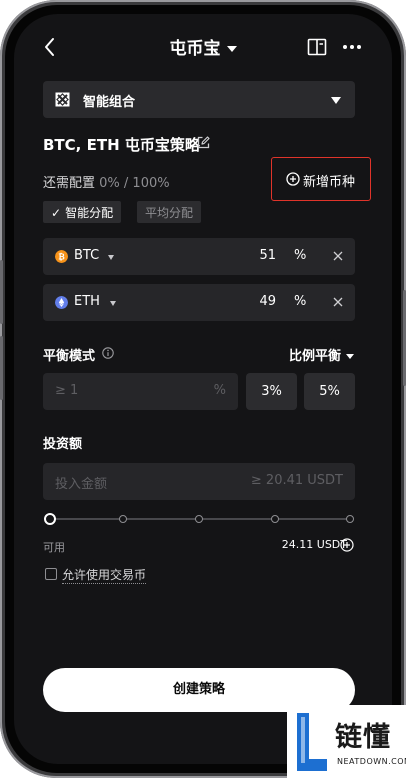 Image resolution: width=406 pixels, height=778 pixels. I want to click on page-title-dropdown: 屯币宝, so click(203, 46).